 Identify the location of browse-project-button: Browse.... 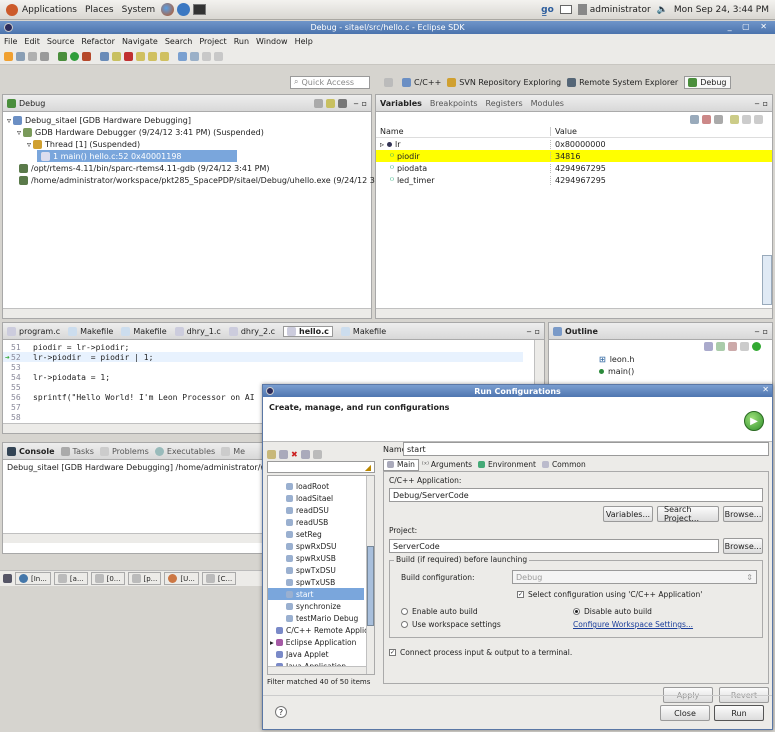
(743, 546).